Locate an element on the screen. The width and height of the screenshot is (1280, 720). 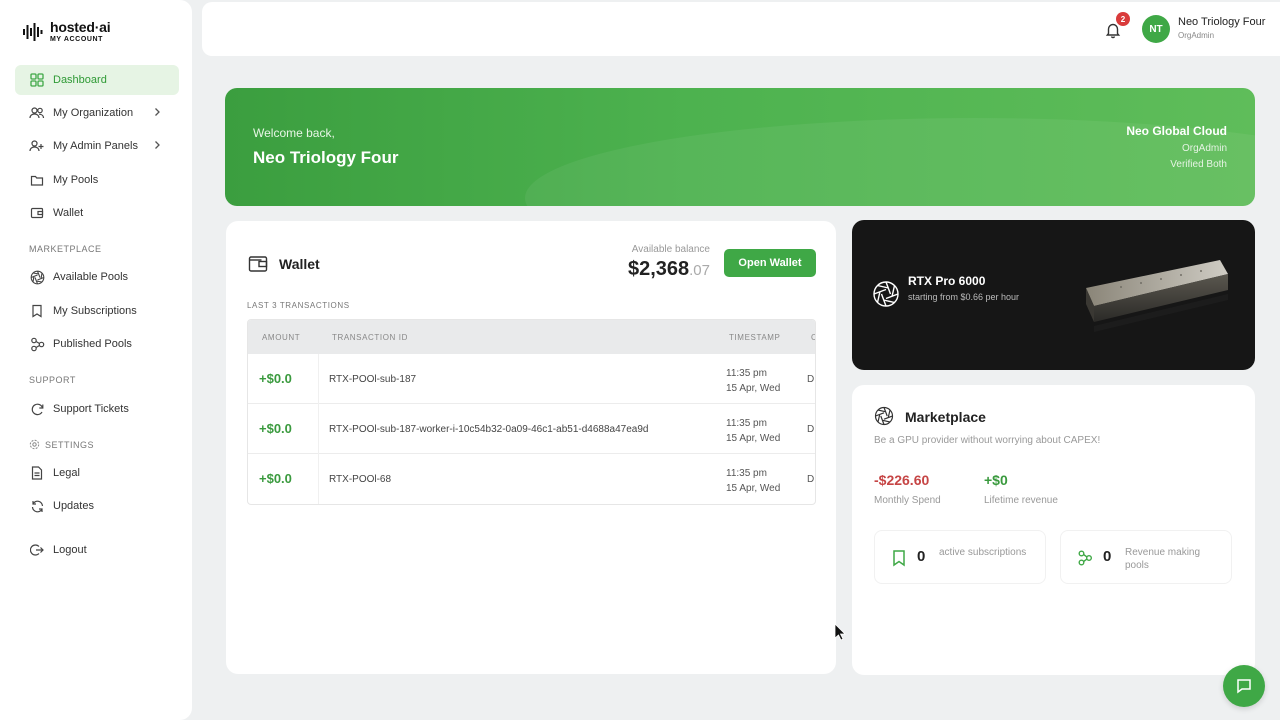
sidebar-item-updates: Updates is located at coordinates (97, 506).